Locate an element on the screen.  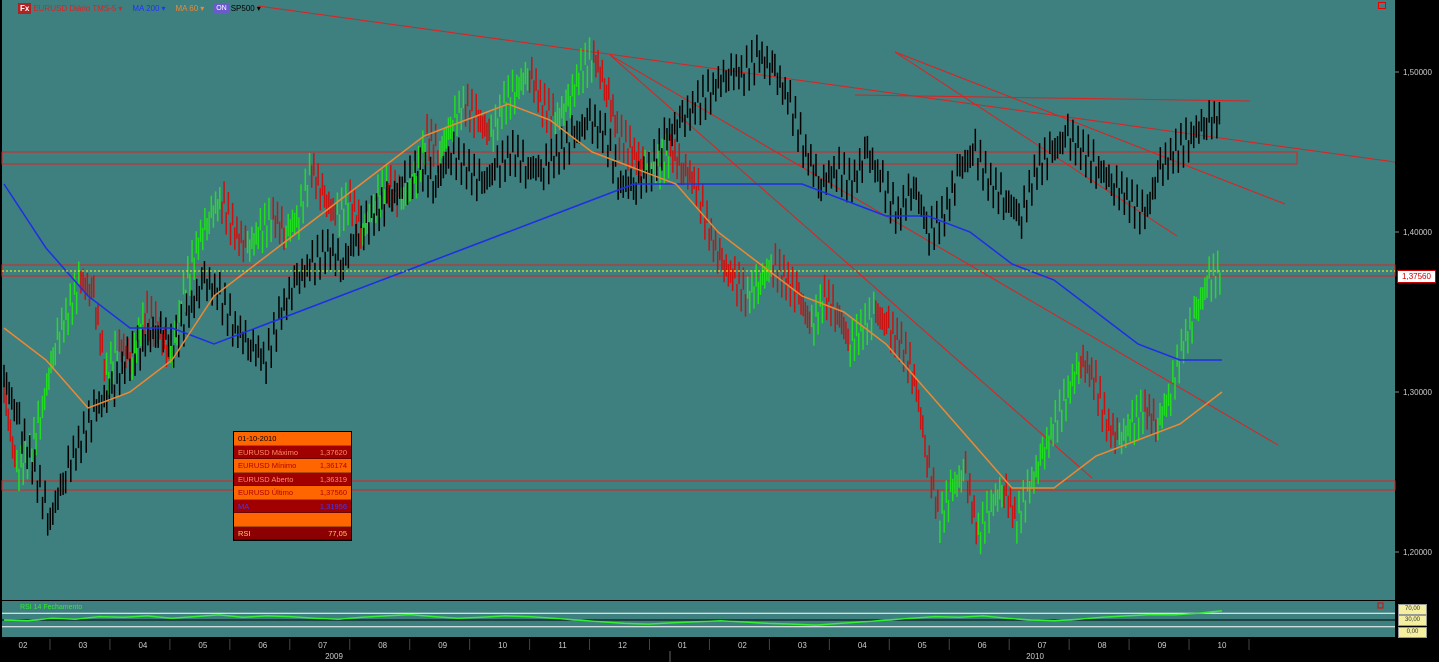
close-icon is located at coordinates (1382, 5).